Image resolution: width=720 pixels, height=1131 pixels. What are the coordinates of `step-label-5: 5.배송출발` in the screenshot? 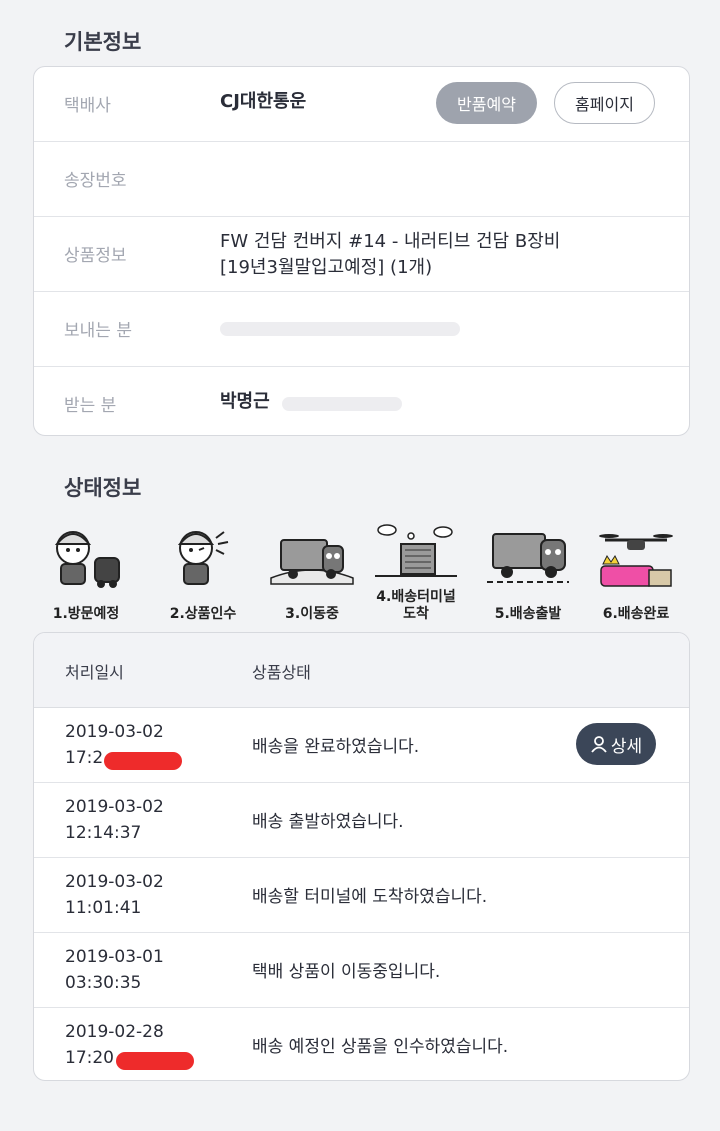 It's located at (528, 614).